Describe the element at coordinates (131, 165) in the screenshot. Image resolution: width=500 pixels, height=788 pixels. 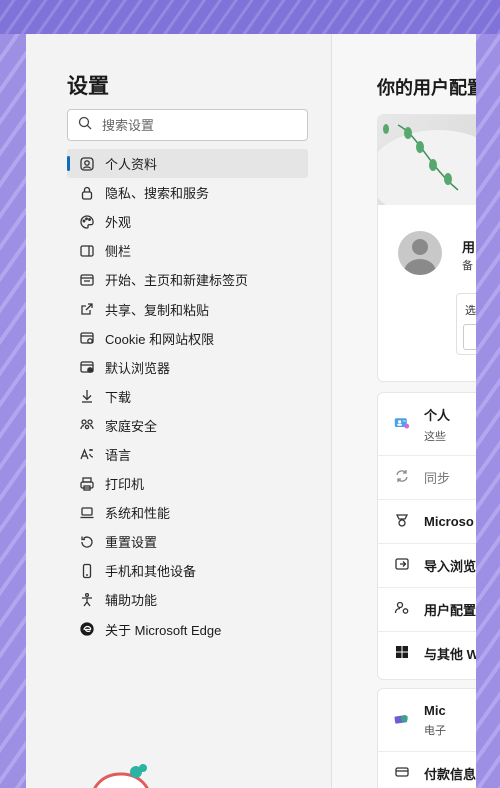
I see `nav-label: 个人资料` at that location.